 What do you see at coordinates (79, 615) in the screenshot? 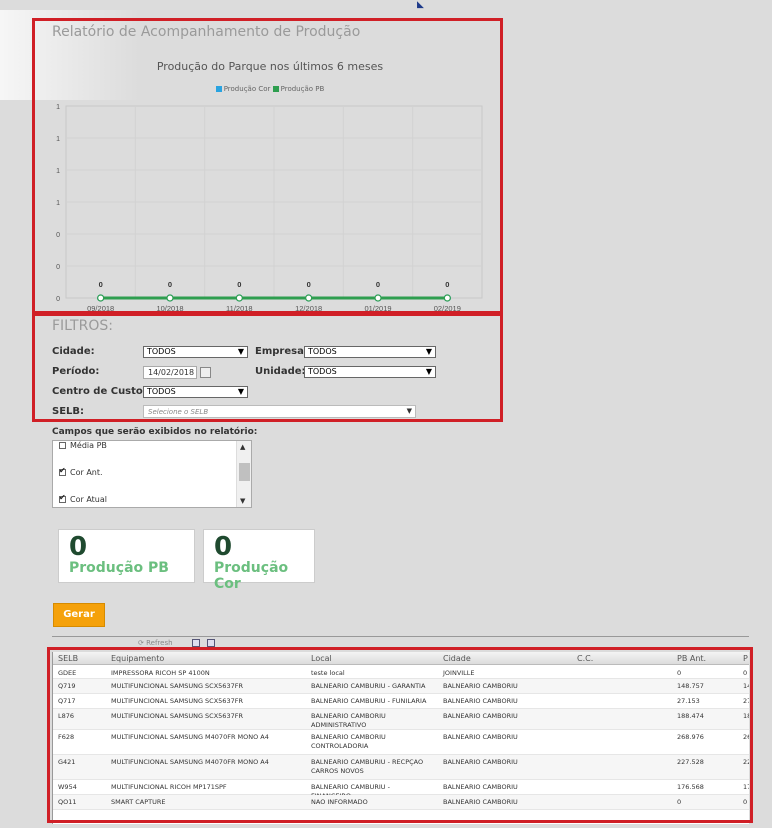
I see `gerar-button: Gerar` at bounding box center [79, 615].